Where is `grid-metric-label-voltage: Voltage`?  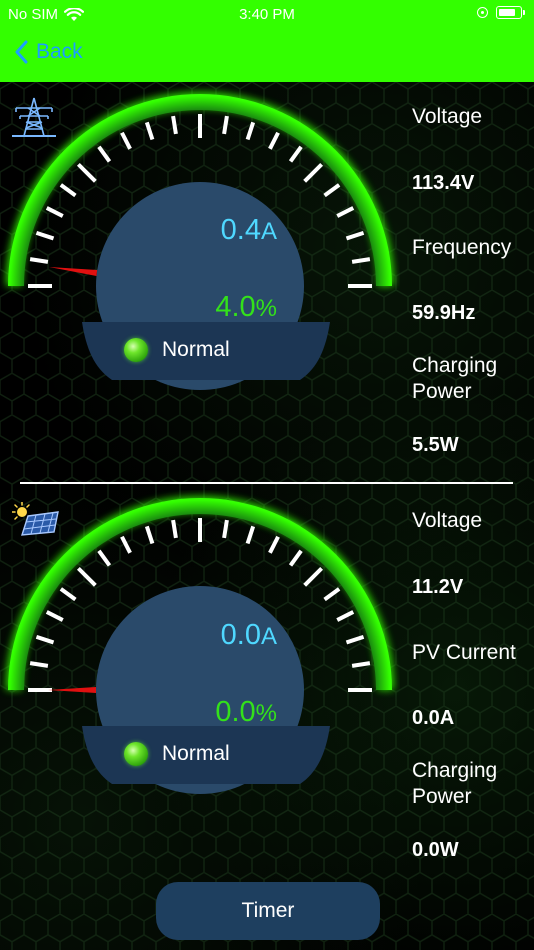
grid-metric-label-voltage: Voltage is located at coordinates (447, 116).